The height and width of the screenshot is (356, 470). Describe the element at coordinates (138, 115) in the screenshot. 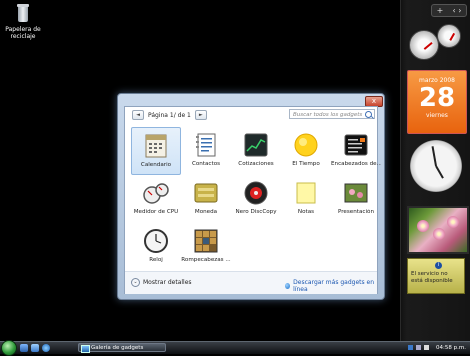

I see `previous-page-button: ◄` at that location.